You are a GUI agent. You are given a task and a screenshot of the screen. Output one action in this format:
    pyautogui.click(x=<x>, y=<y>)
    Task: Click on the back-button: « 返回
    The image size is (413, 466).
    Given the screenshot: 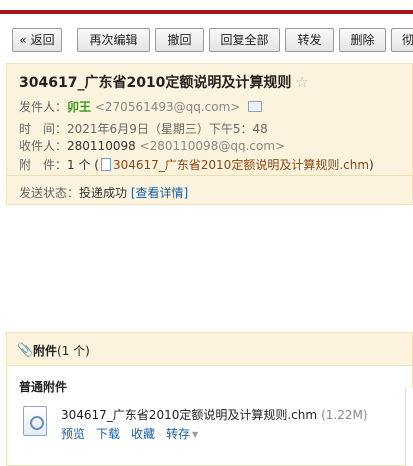 What is the action you would take?
    pyautogui.click(x=37, y=40)
    